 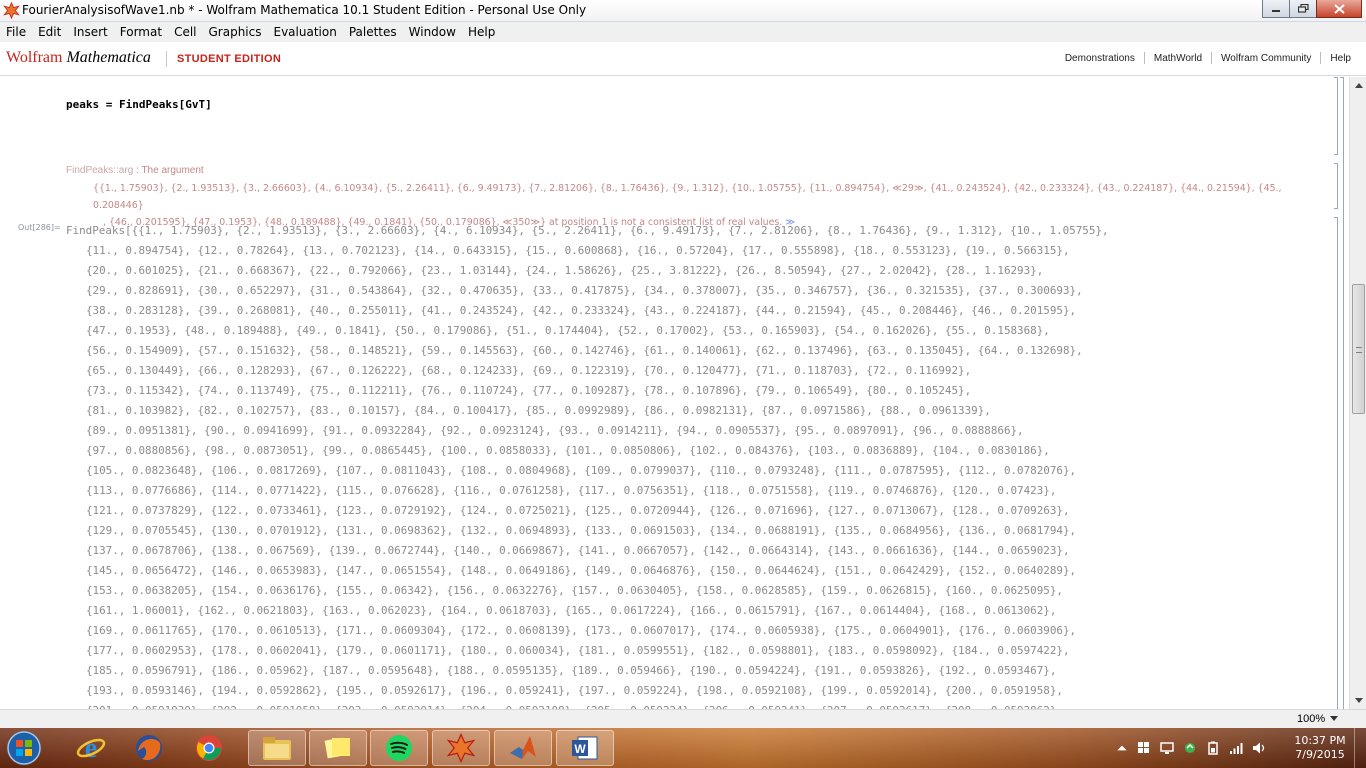 What do you see at coordinates (90, 32) in the screenshot?
I see `menu-insert: Insert` at bounding box center [90, 32].